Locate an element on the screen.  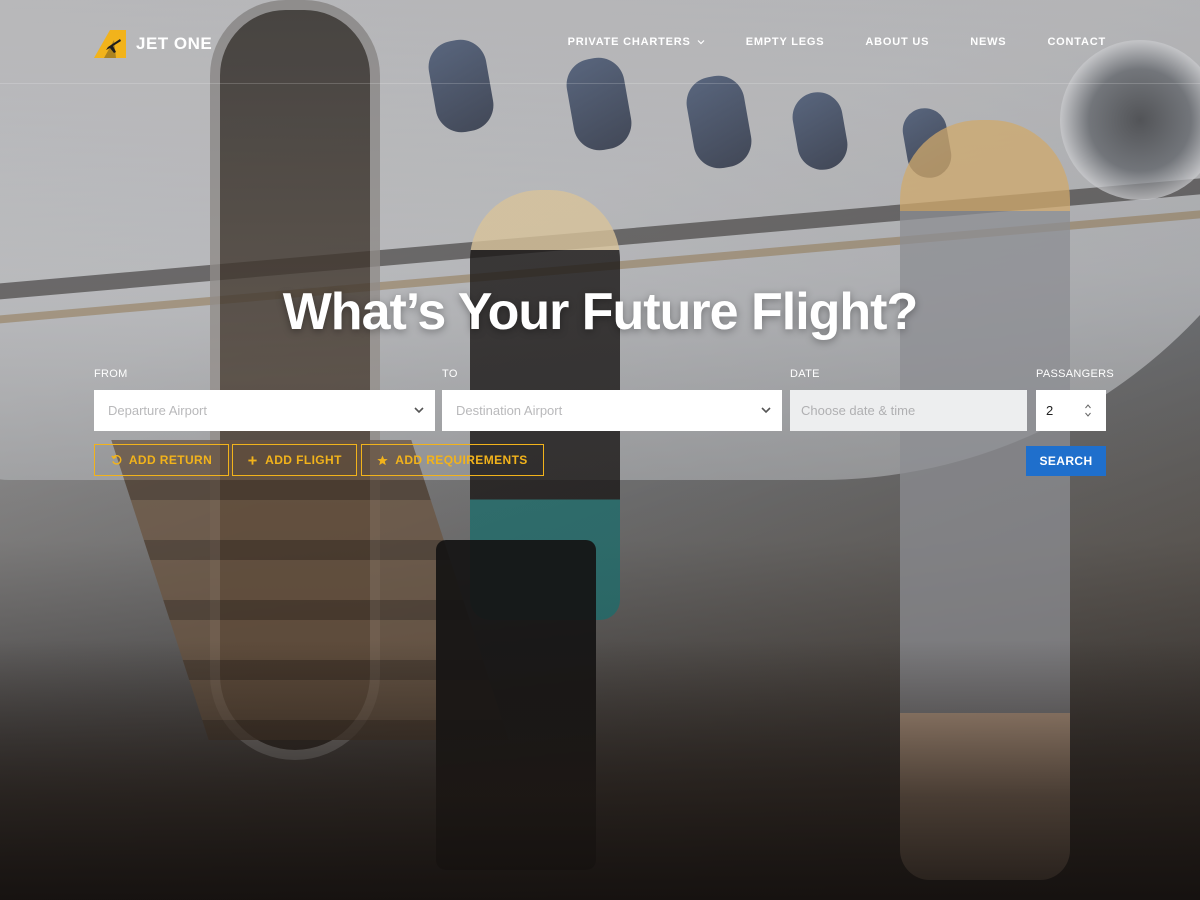
nav-news: NEWS is located at coordinates (988, 42).